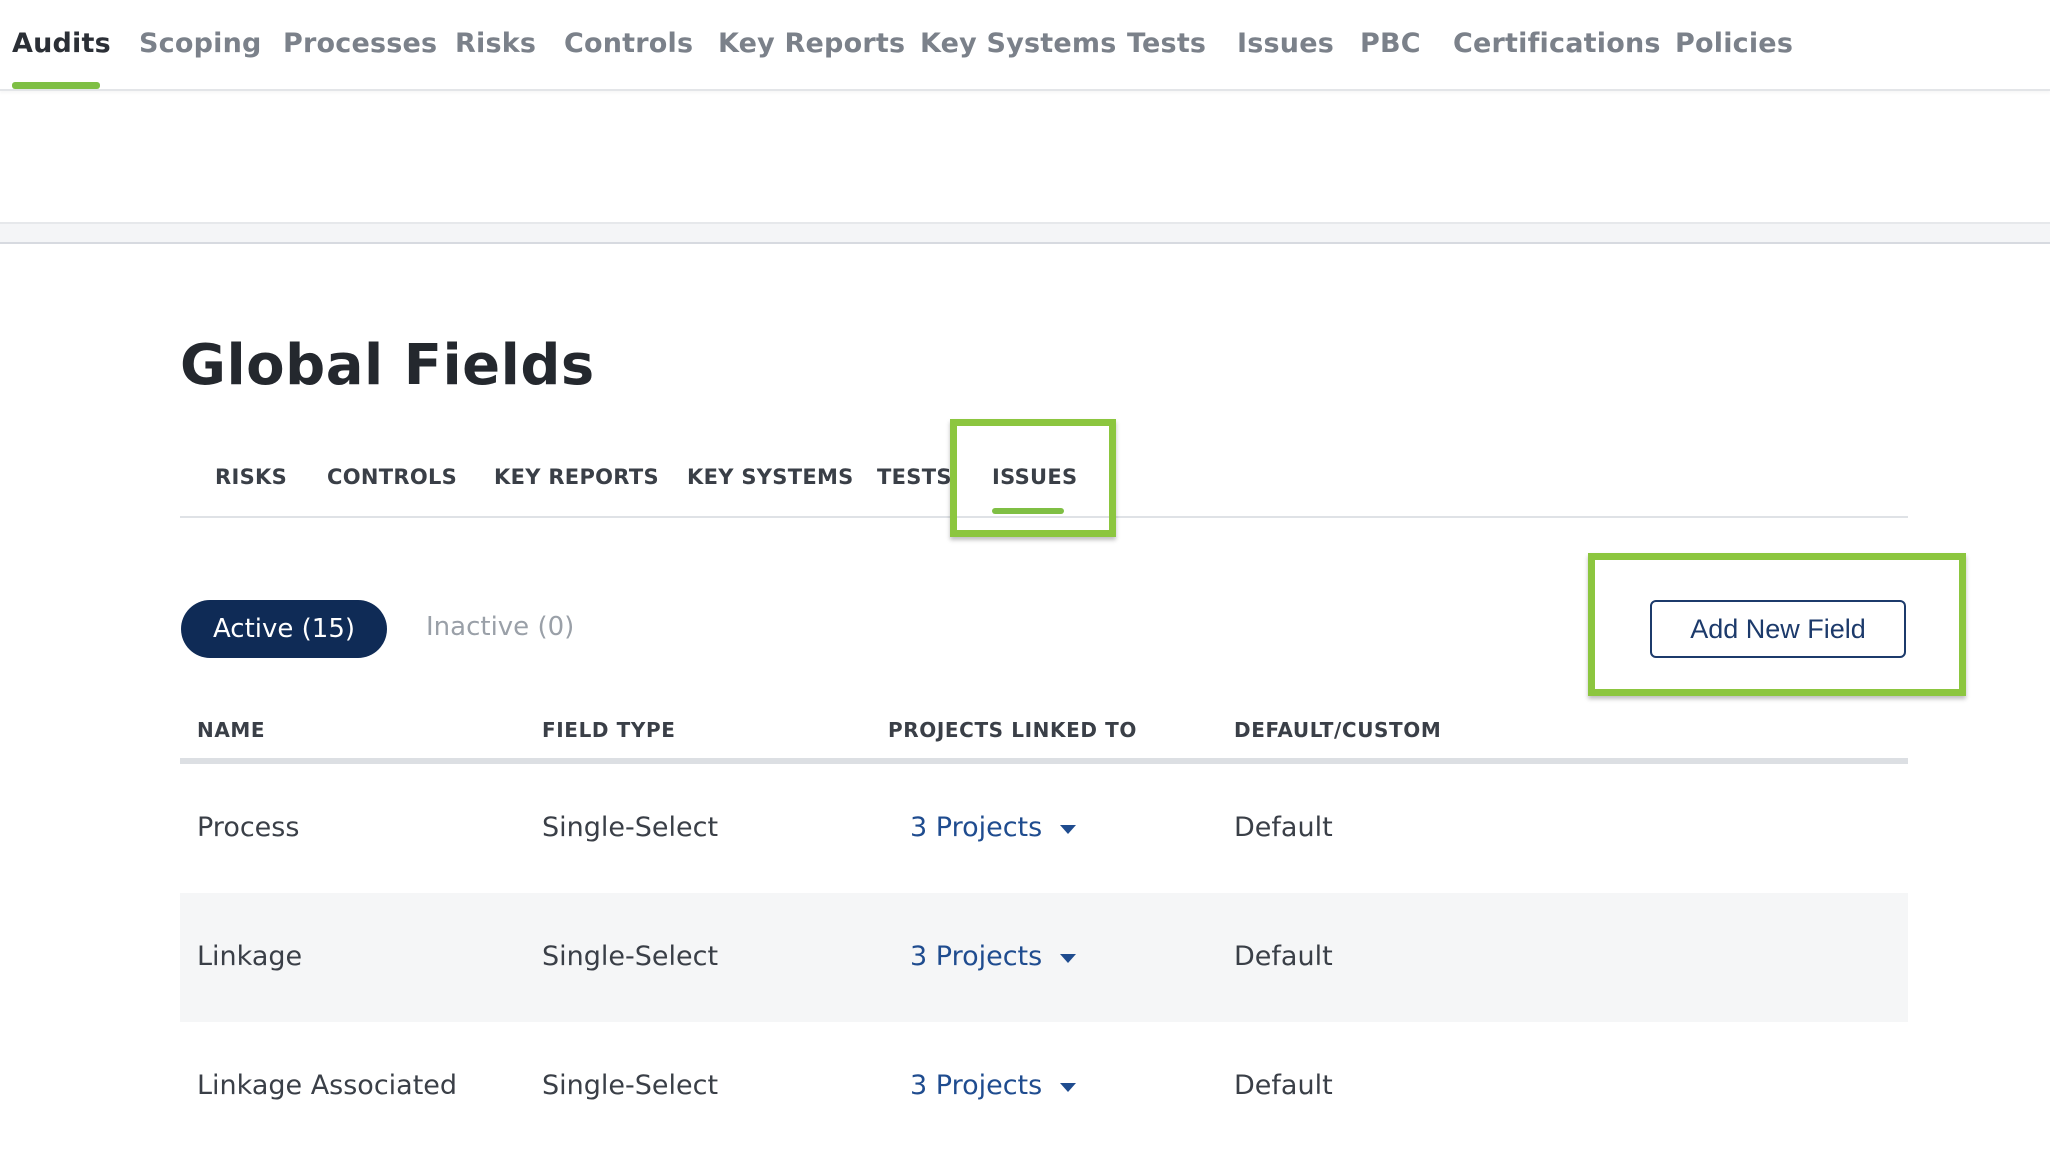 This screenshot has height=1151, width=2050. What do you see at coordinates (1337, 730) in the screenshot?
I see `column-header-default-custom: DEFAULT/CUSTOM` at bounding box center [1337, 730].